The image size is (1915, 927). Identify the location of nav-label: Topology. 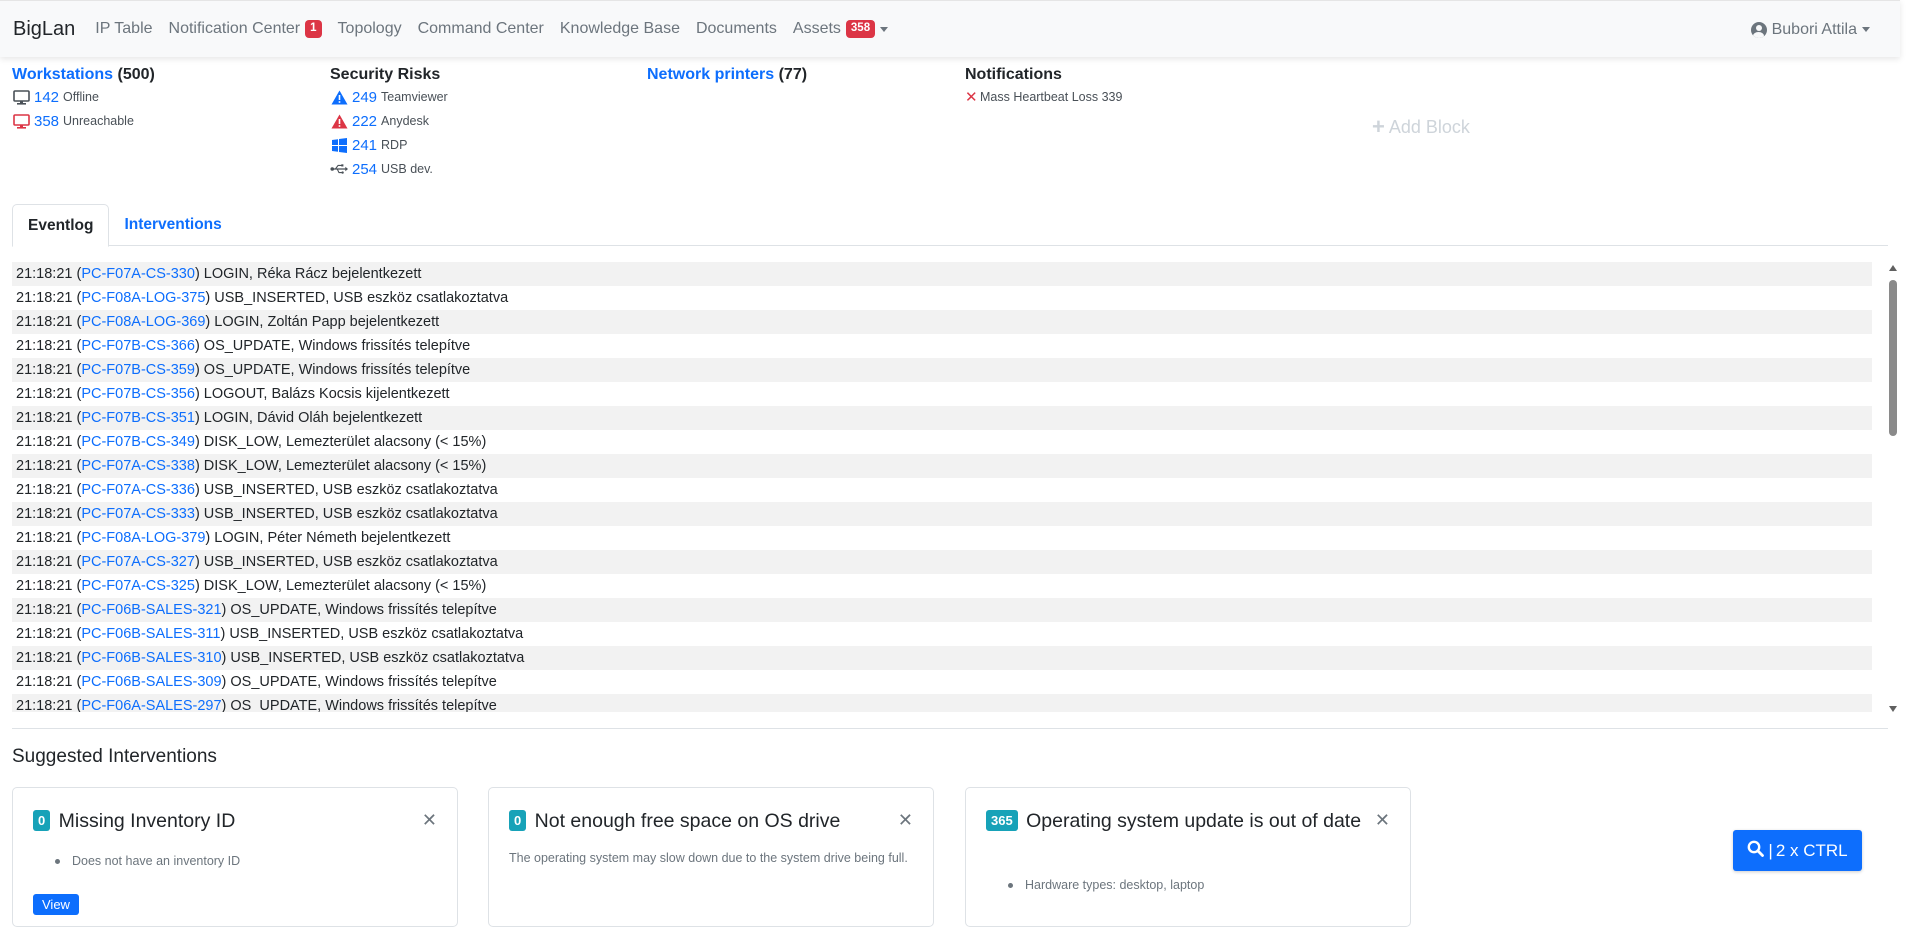
(369, 28).